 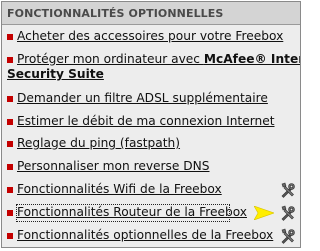 I want to click on list-item: Fonctionnalités Wifi de la Freebox, so click(x=151, y=190).